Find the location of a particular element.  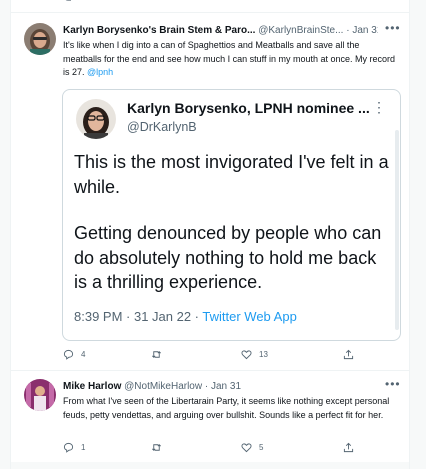

tweet-header: Mike Harlow @NotMikeHarlow · Jan 31 is located at coordinates (152, 386).